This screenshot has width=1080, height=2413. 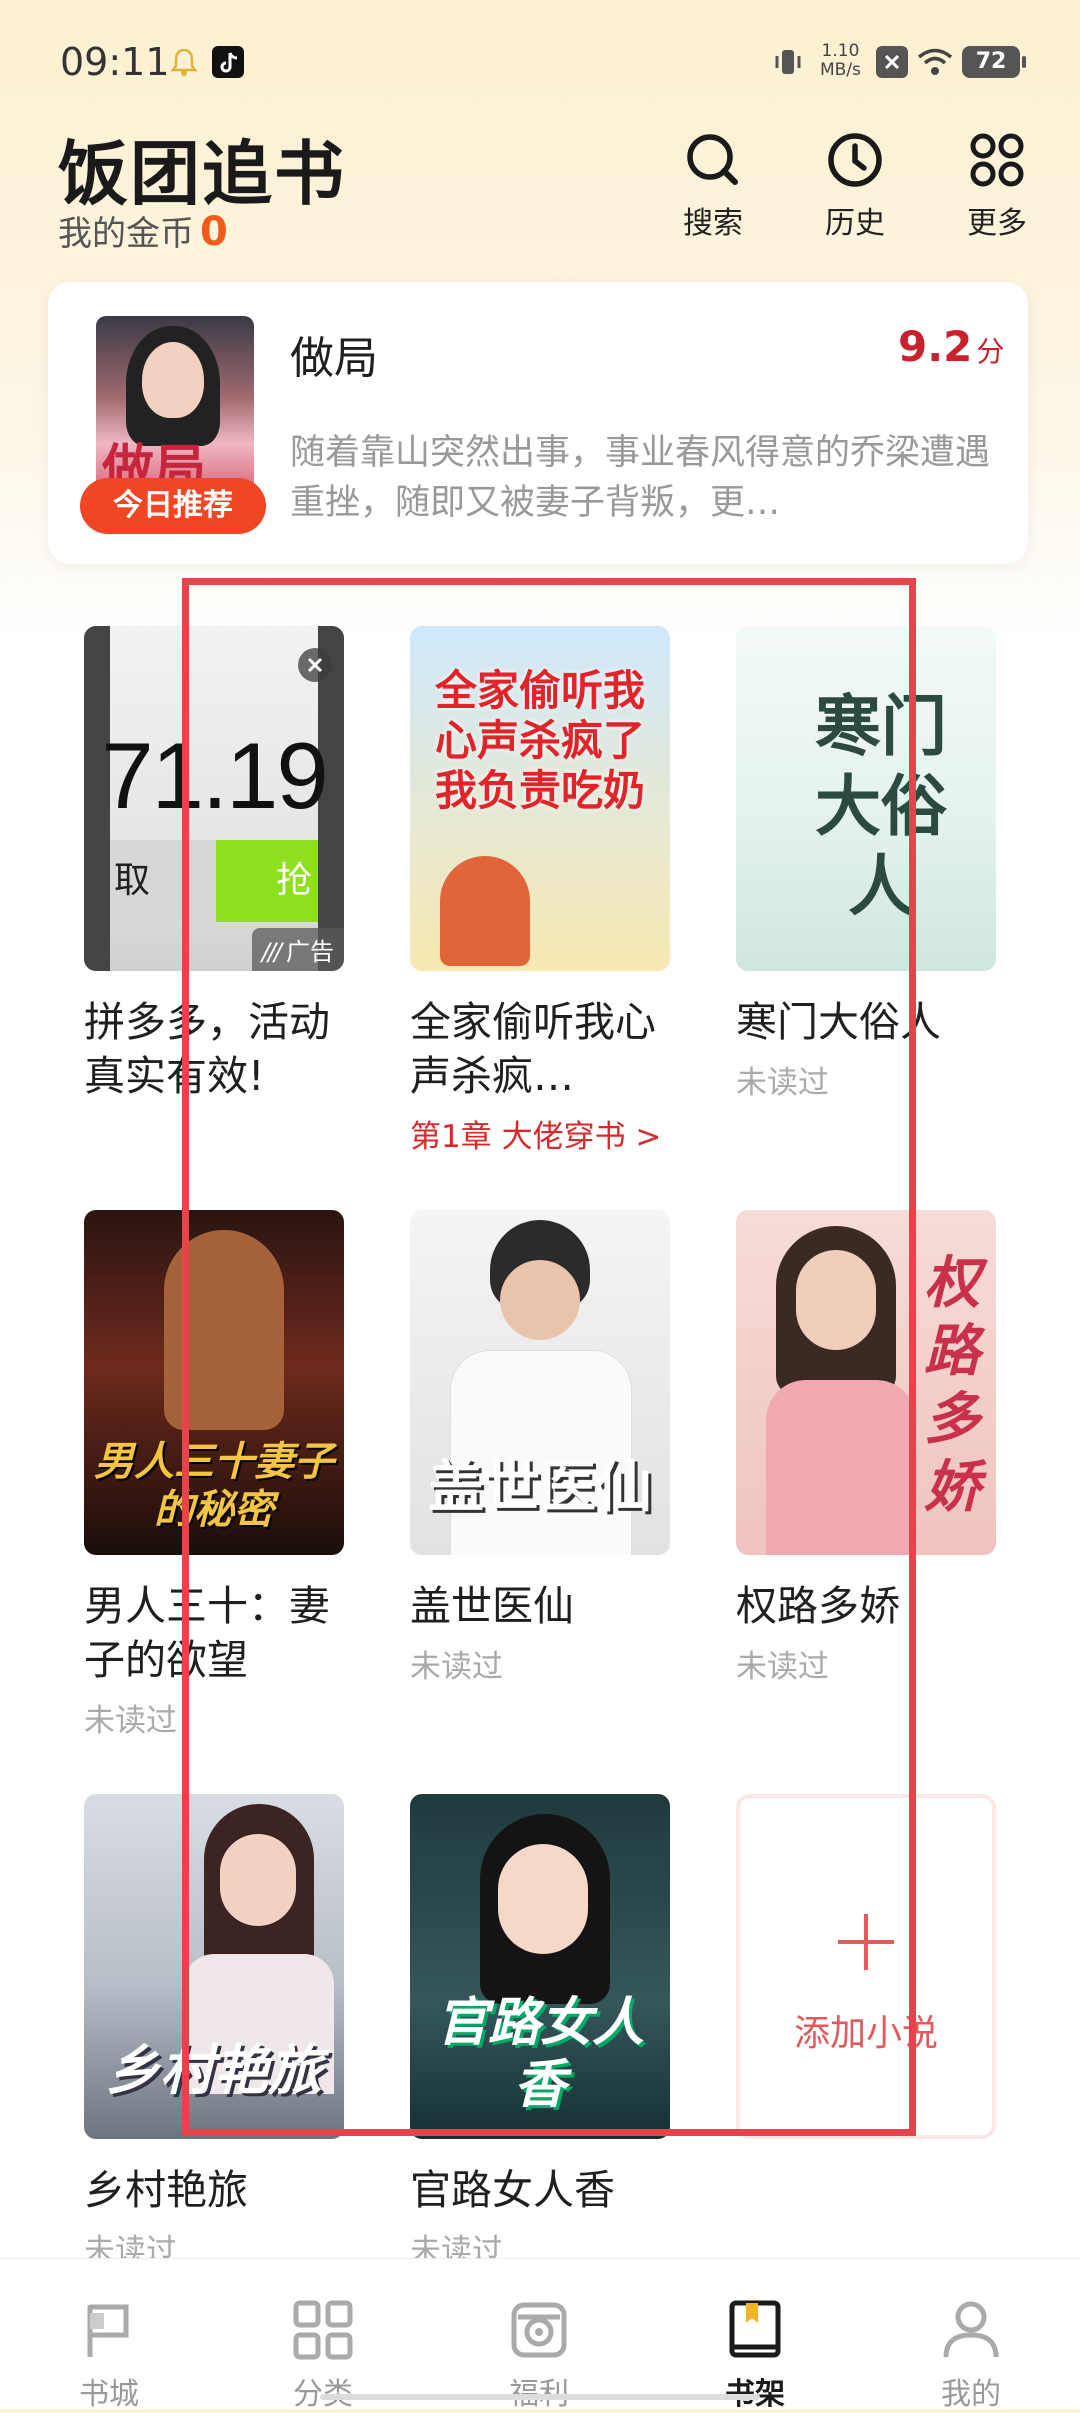 What do you see at coordinates (713, 223) in the screenshot?
I see `search-label: 搜索` at bounding box center [713, 223].